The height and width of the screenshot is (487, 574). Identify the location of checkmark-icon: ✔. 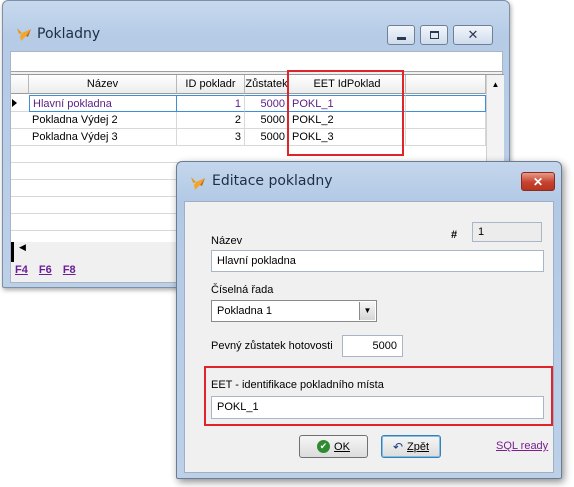
(324, 446).